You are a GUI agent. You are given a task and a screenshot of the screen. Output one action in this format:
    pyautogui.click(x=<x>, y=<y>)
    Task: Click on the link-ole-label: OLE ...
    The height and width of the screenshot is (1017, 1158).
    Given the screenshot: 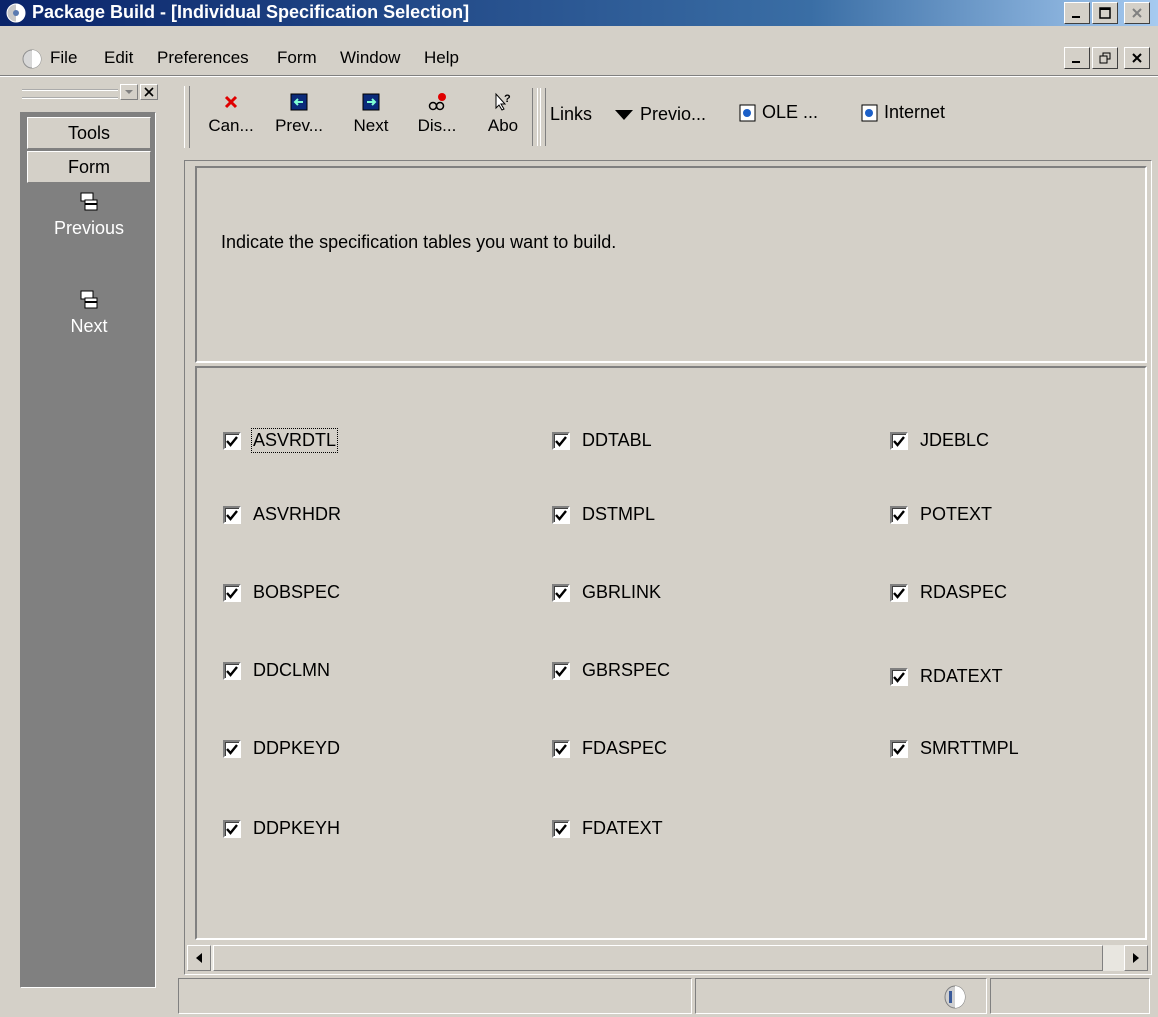 What is the action you would take?
    pyautogui.click(x=790, y=112)
    